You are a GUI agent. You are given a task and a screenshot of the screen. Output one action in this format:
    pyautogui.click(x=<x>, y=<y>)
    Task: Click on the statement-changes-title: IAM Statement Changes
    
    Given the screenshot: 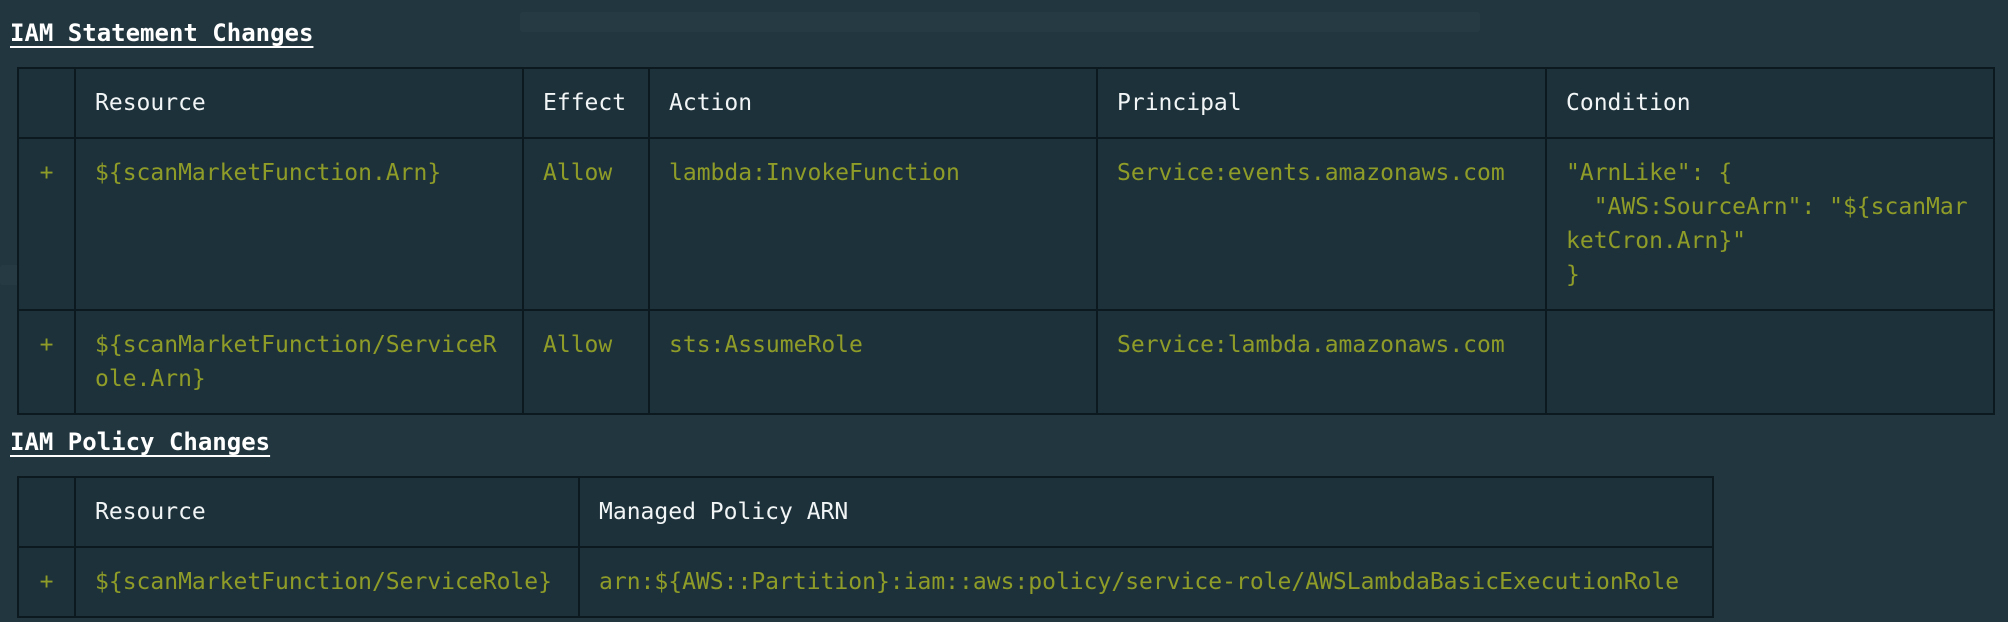 What is the action you would take?
    pyautogui.click(x=162, y=33)
    